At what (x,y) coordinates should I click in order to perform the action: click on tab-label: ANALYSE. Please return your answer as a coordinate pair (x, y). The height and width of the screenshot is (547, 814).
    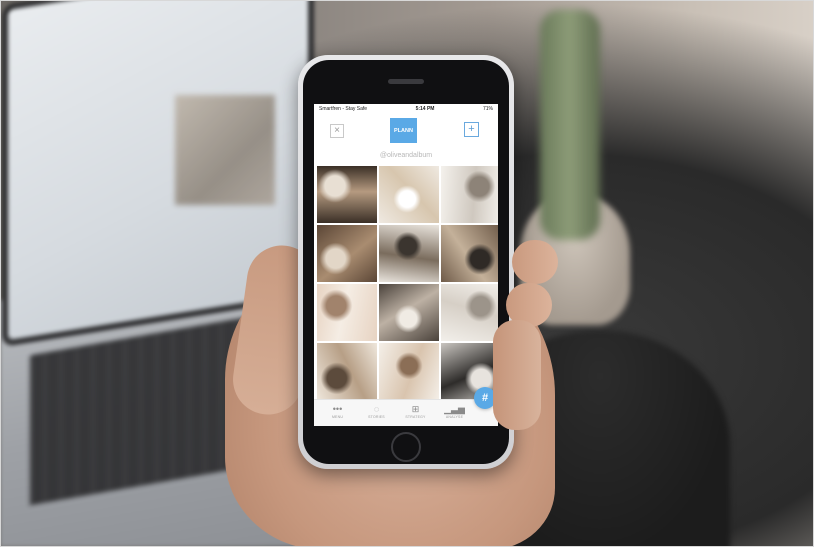
    Looking at the image, I should click on (454, 417).